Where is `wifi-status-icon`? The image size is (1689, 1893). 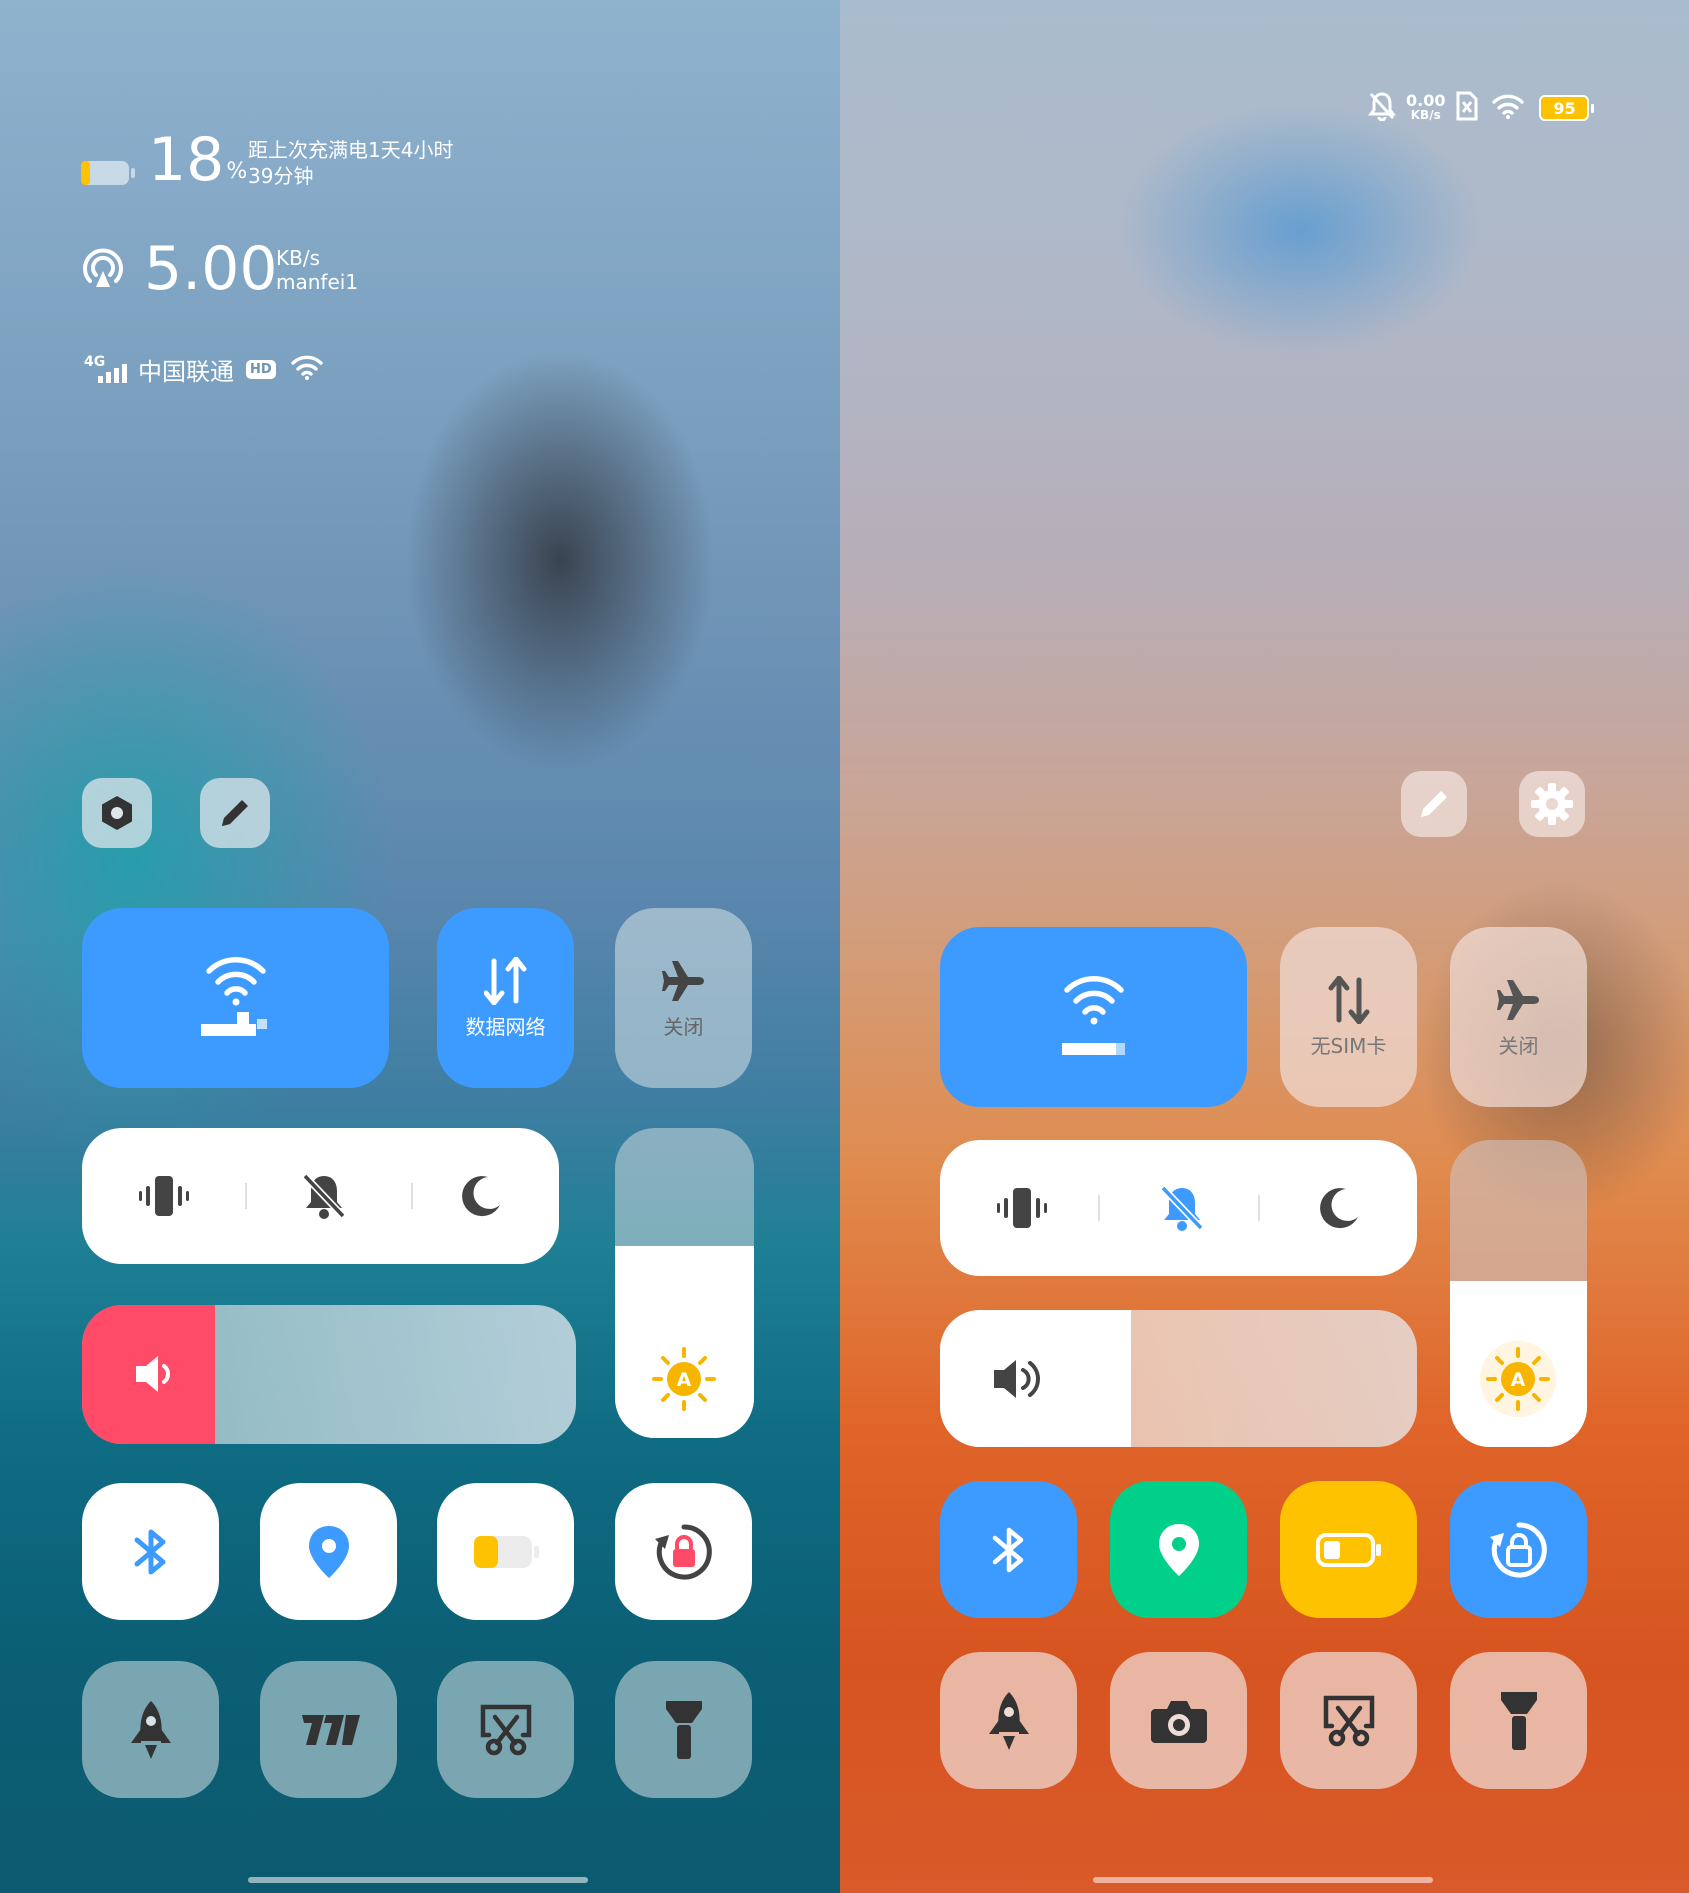
wifi-status-icon is located at coordinates (307, 369).